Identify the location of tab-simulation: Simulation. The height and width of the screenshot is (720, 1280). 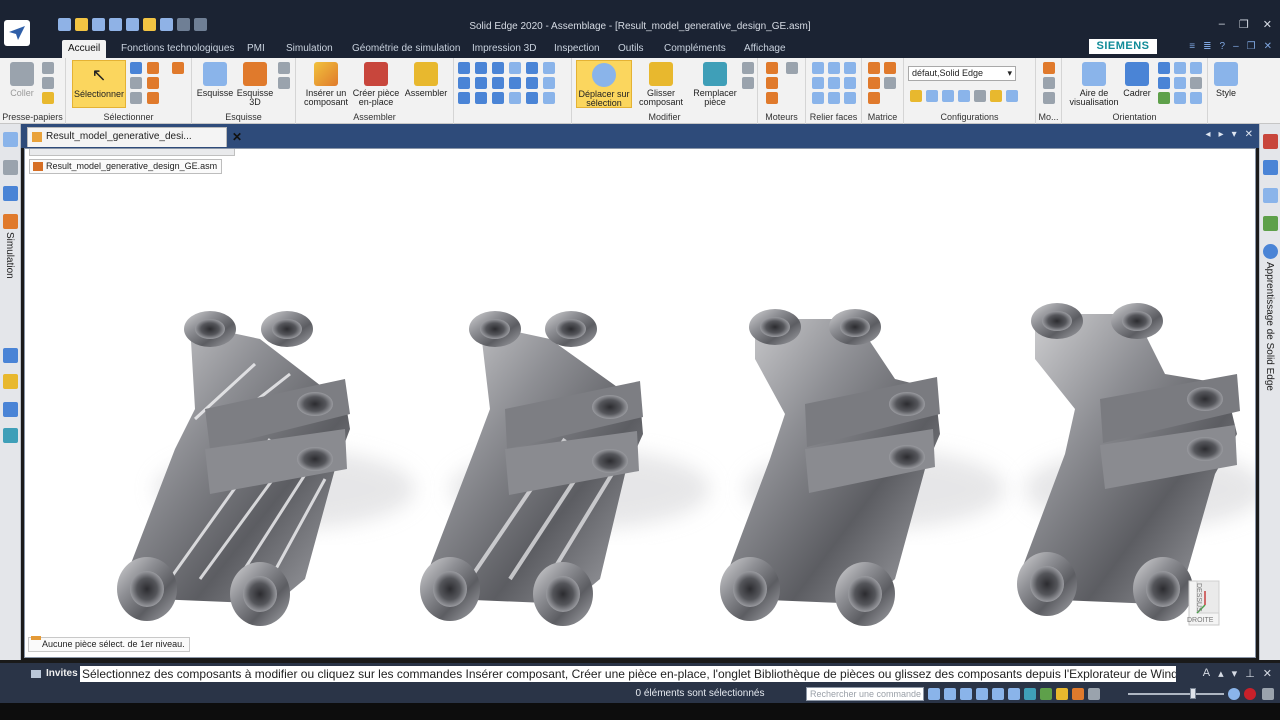
(309, 49).